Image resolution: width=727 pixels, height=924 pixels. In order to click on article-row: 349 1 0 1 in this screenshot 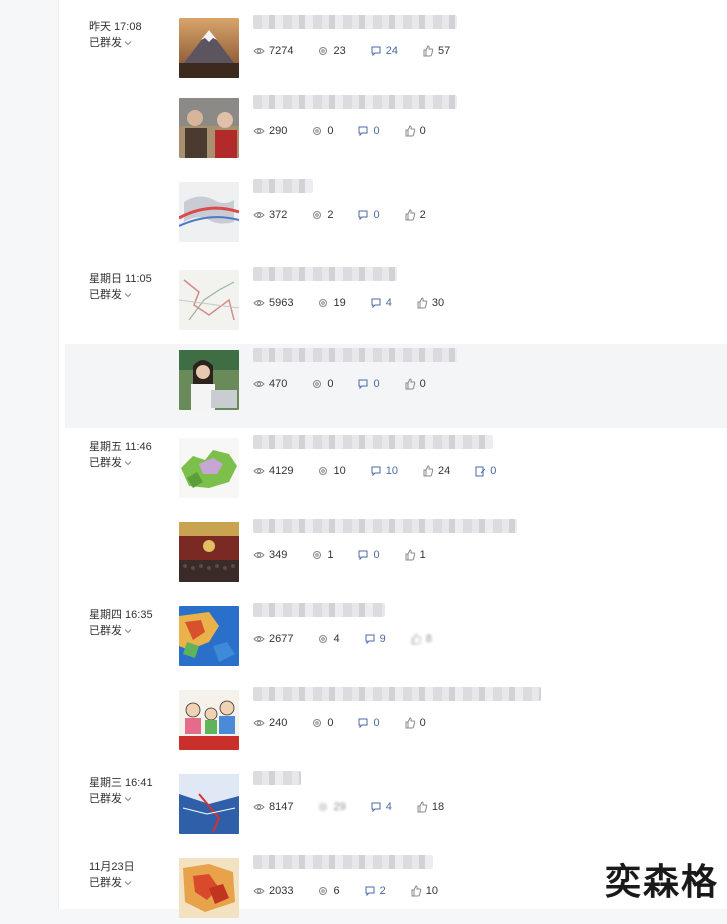, I will do `click(393, 546)`.